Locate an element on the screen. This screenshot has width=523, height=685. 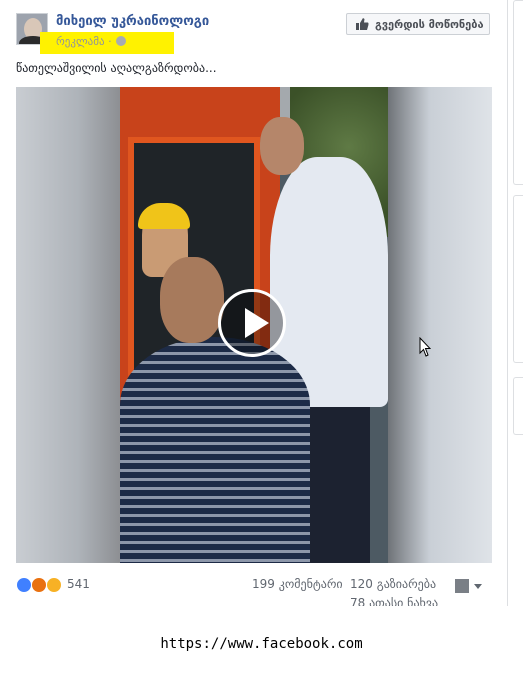
thumbs-up-icon is located at coordinates (362, 24).